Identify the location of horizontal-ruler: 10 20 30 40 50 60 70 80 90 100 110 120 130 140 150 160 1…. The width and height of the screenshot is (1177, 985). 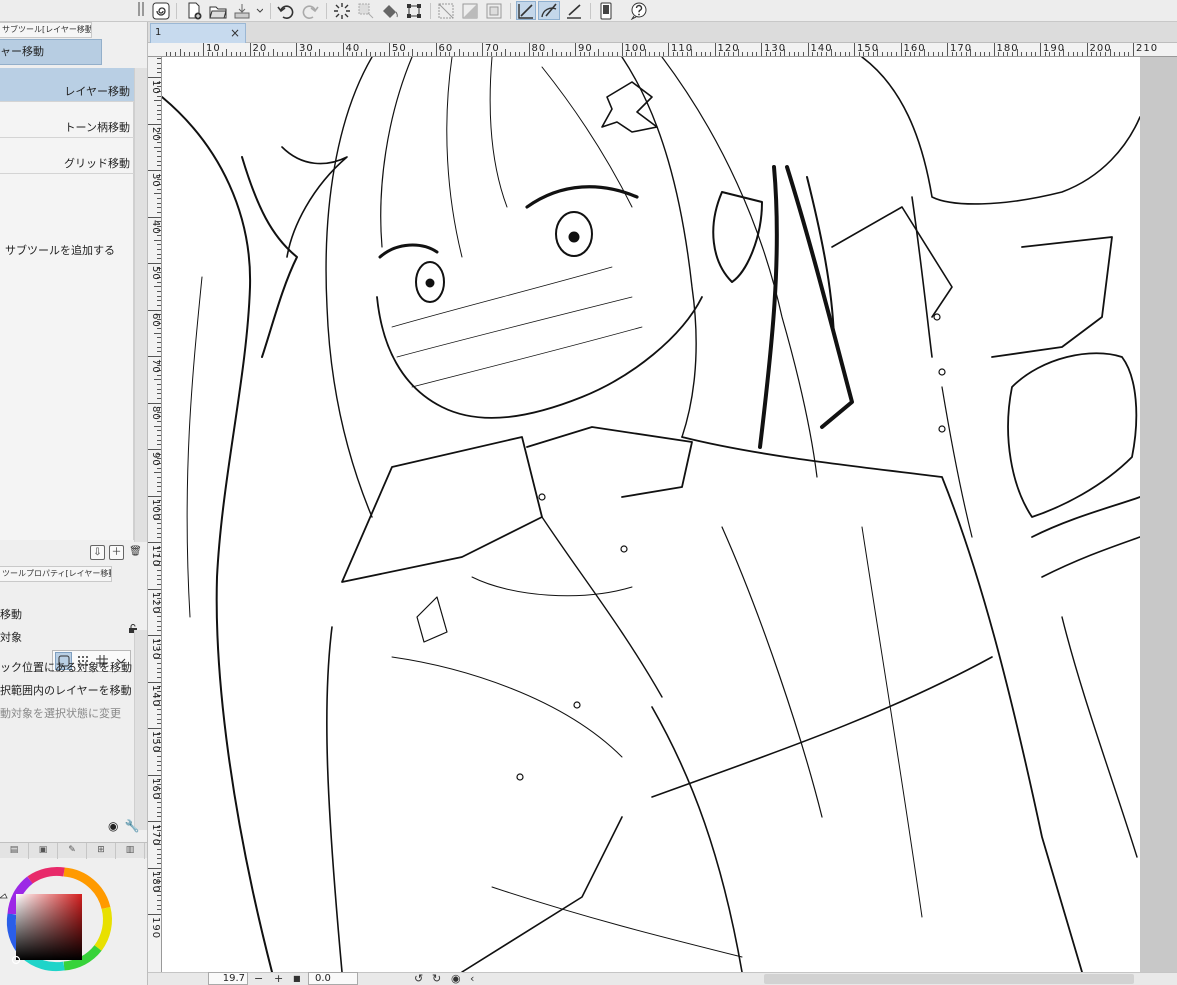
(662, 50).